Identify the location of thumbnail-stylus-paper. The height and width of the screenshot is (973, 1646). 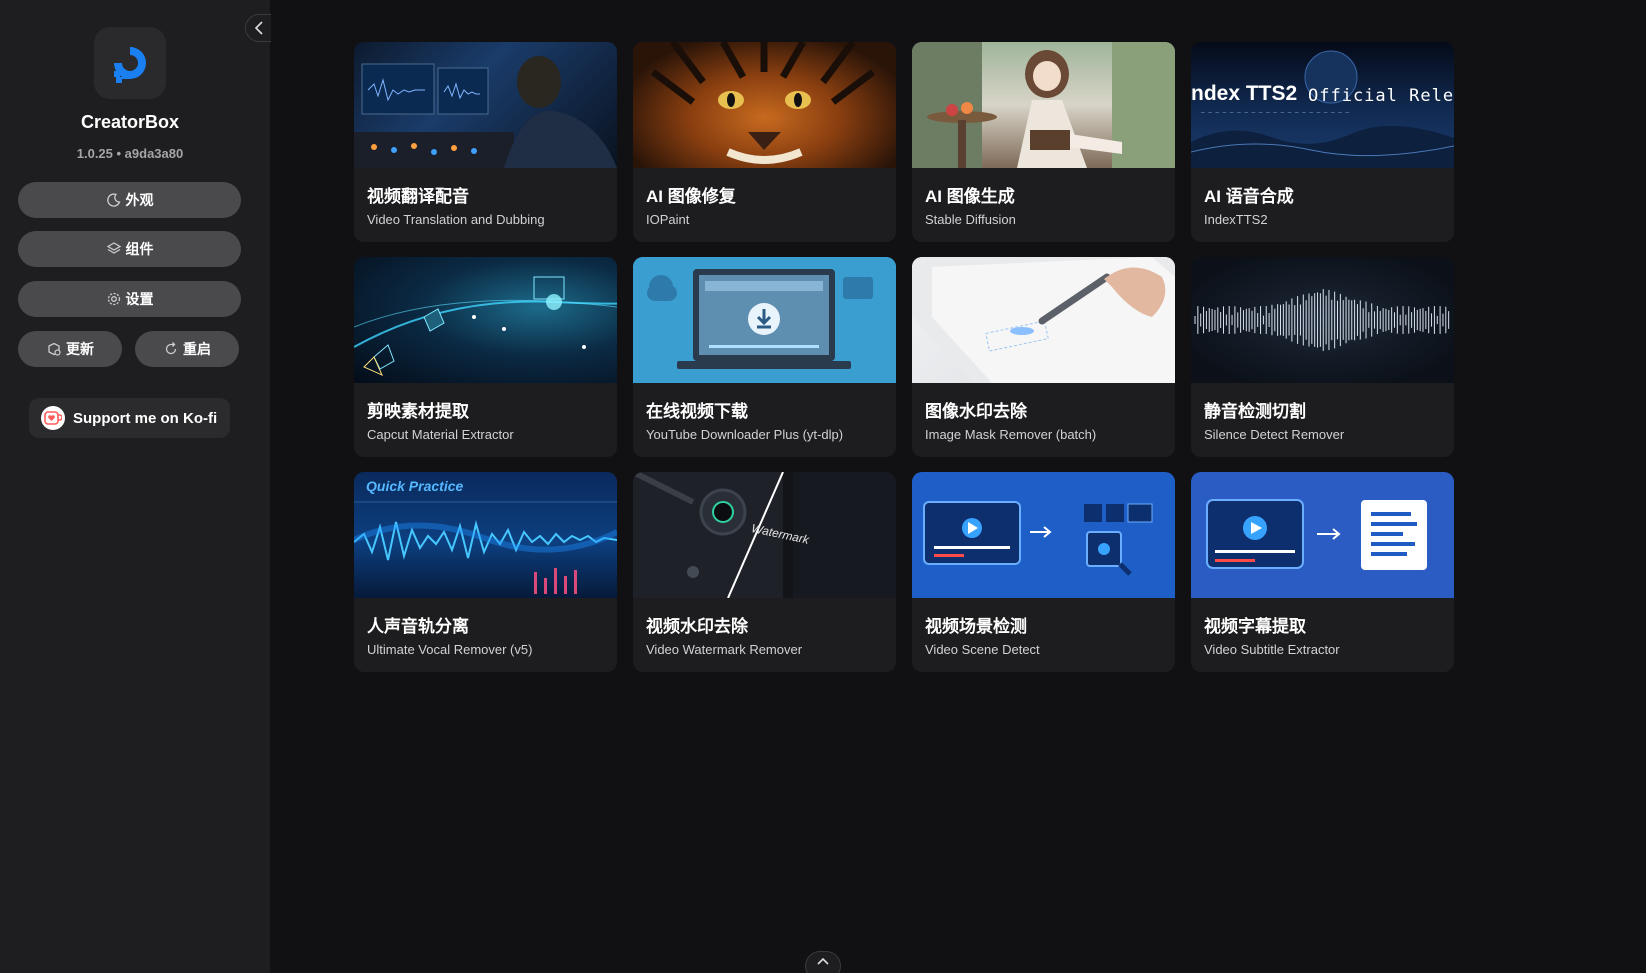
(1043, 320).